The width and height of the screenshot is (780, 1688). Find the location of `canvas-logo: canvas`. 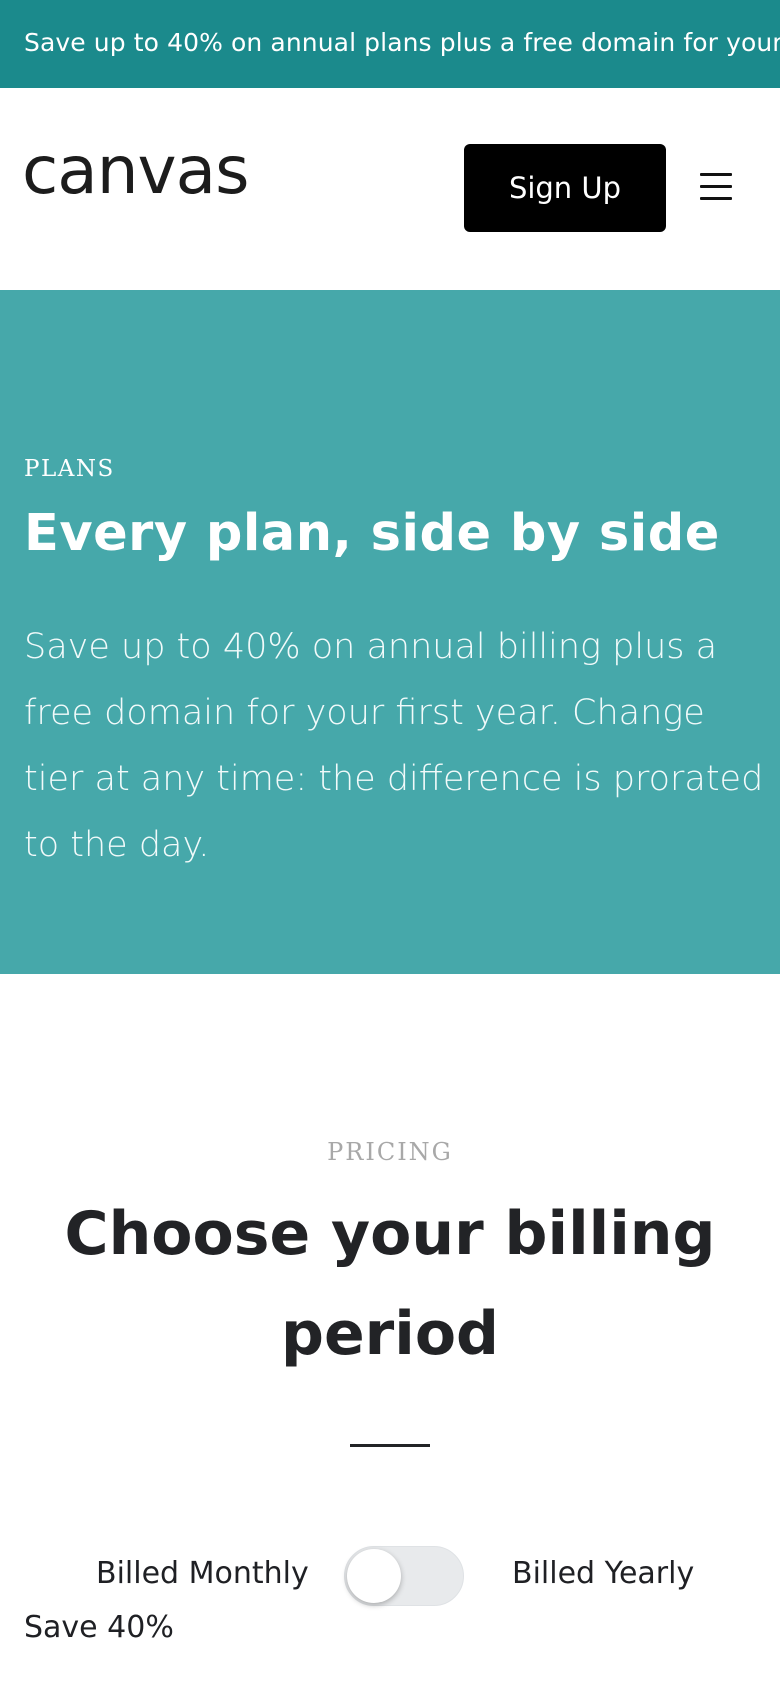

canvas-logo: canvas is located at coordinates (135, 171).